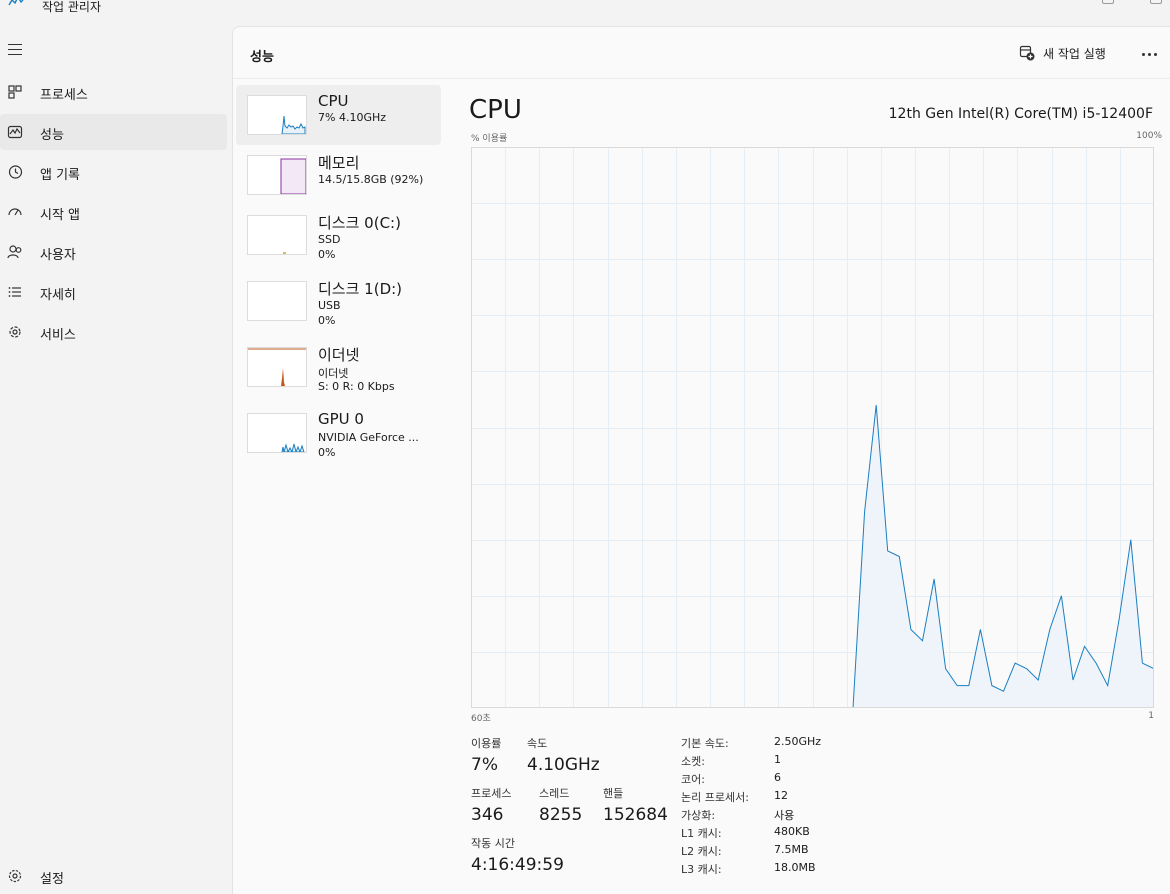 The width and height of the screenshot is (1170, 894). Describe the element at coordinates (58, 295) in the screenshot. I see `sidebar-item-label: 자세히` at that location.